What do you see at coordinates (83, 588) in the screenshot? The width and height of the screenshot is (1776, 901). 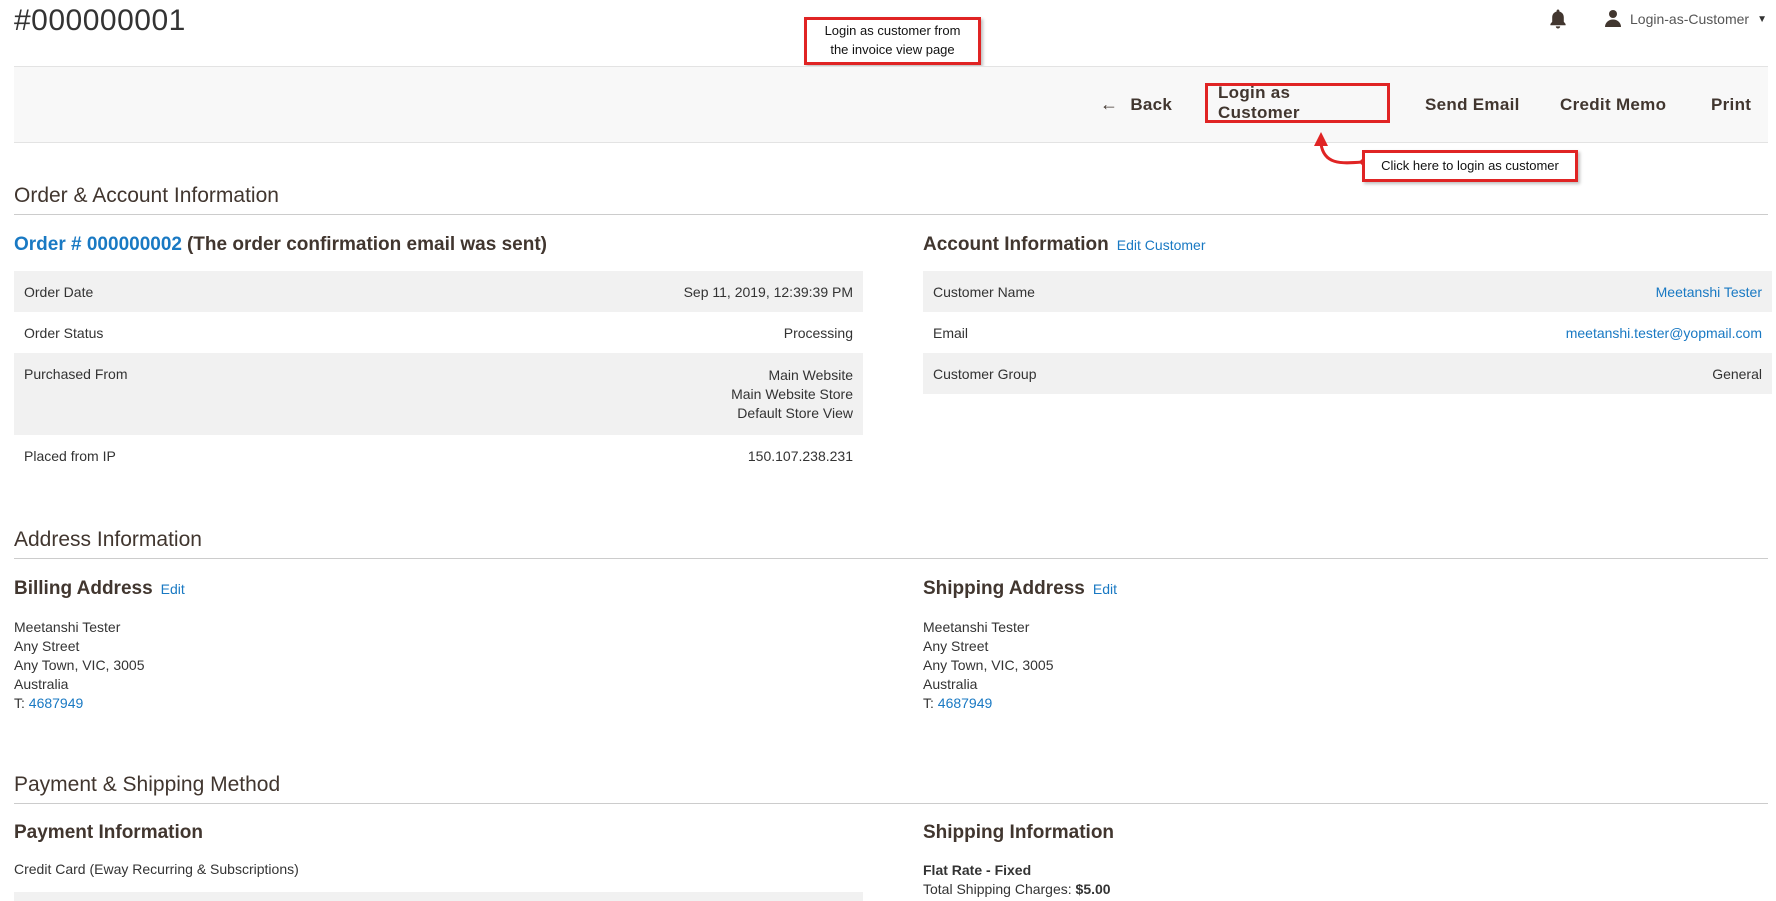 I see `billing-address-title: Billing Address` at bounding box center [83, 588].